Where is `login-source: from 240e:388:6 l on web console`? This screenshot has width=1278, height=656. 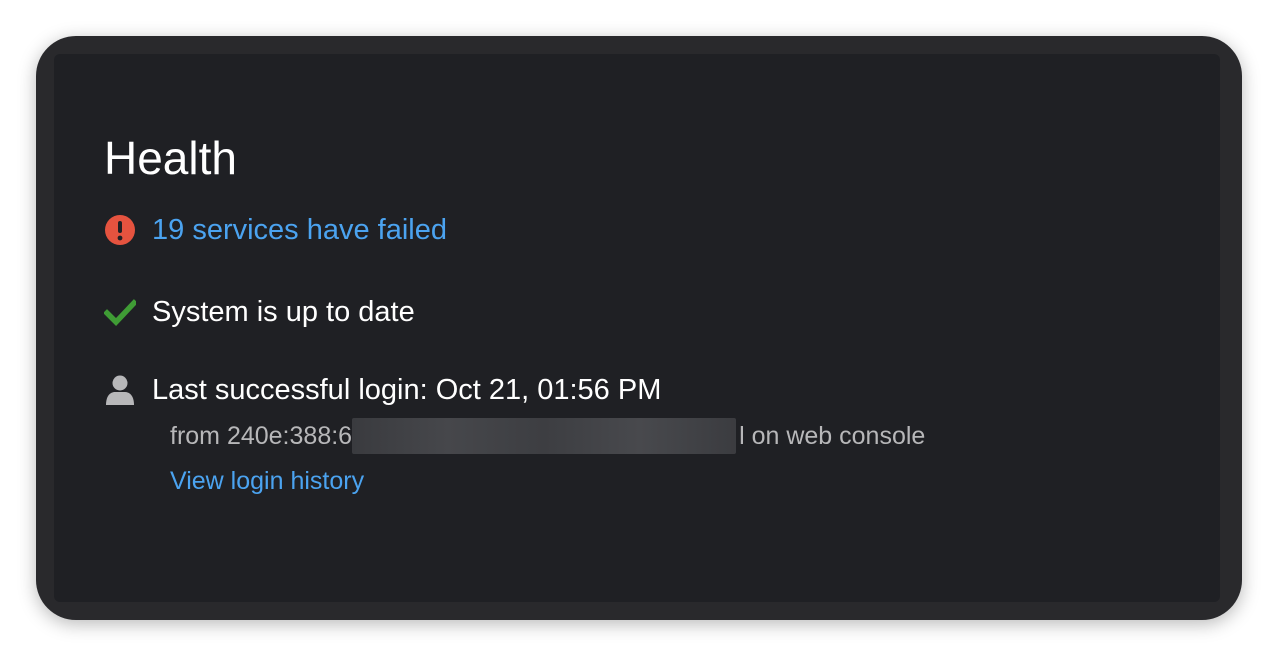 login-source: from 240e:388:6 l on web console is located at coordinates (547, 436).